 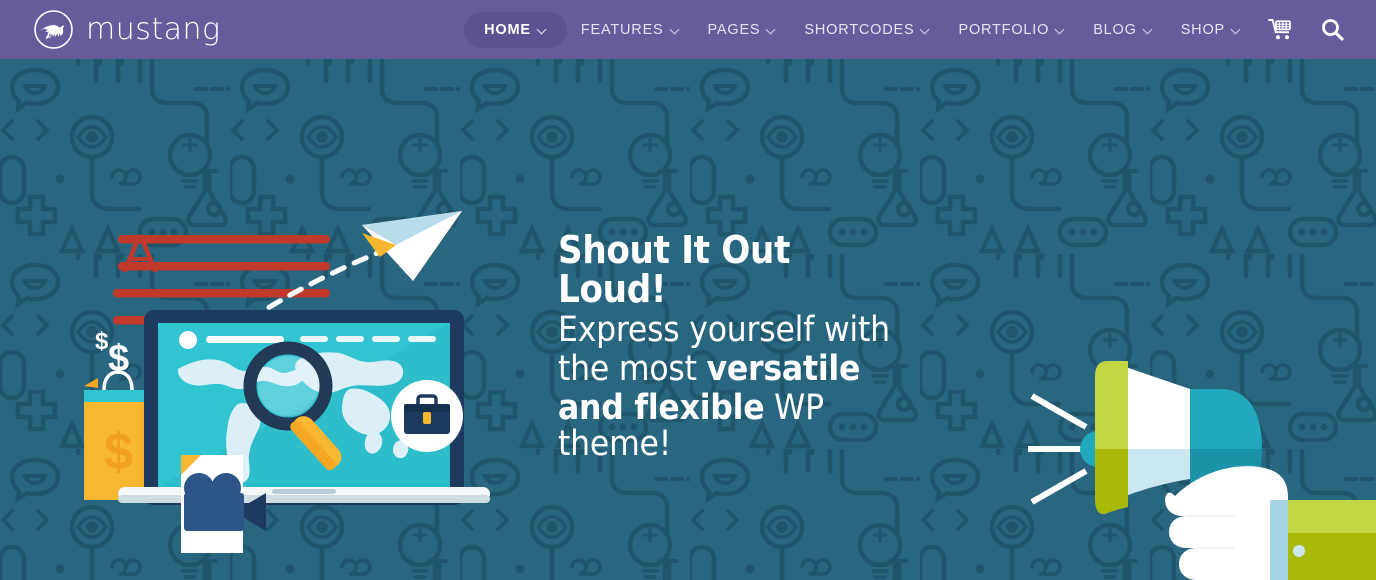 What do you see at coordinates (724, 330) in the screenshot?
I see `headline-line-2: Express yourself with` at bounding box center [724, 330].